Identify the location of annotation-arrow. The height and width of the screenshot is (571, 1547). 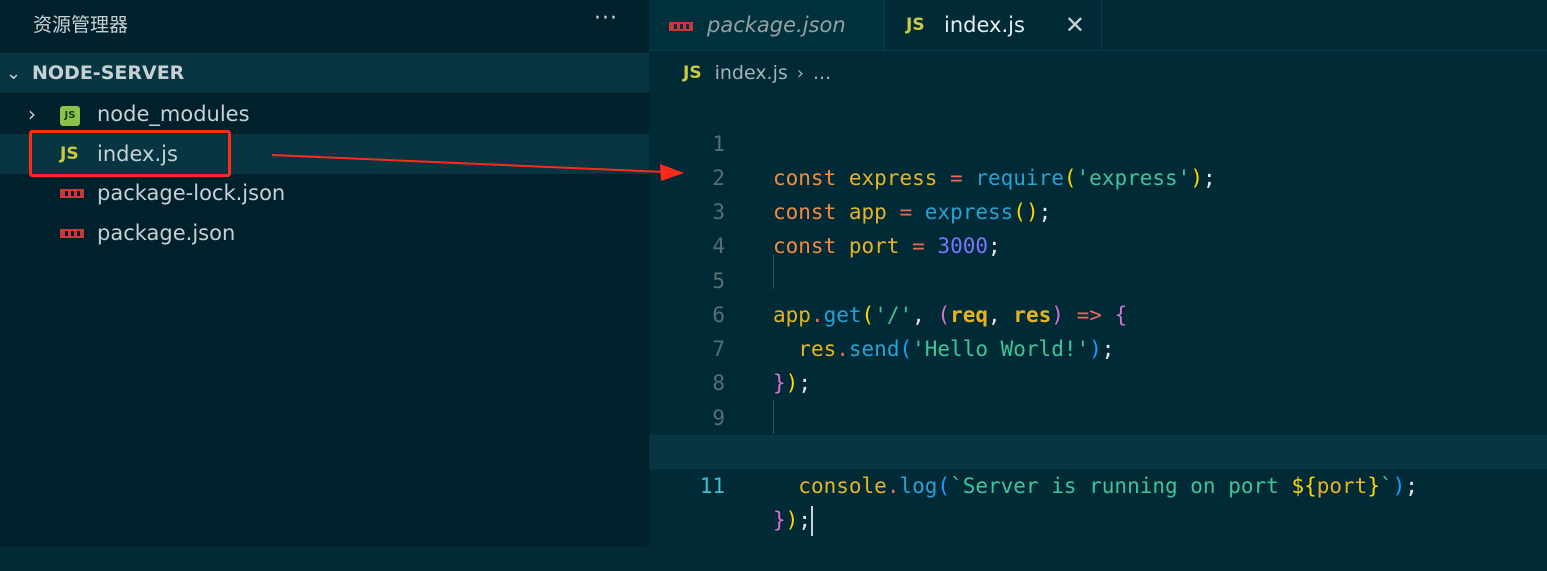
(477, 167).